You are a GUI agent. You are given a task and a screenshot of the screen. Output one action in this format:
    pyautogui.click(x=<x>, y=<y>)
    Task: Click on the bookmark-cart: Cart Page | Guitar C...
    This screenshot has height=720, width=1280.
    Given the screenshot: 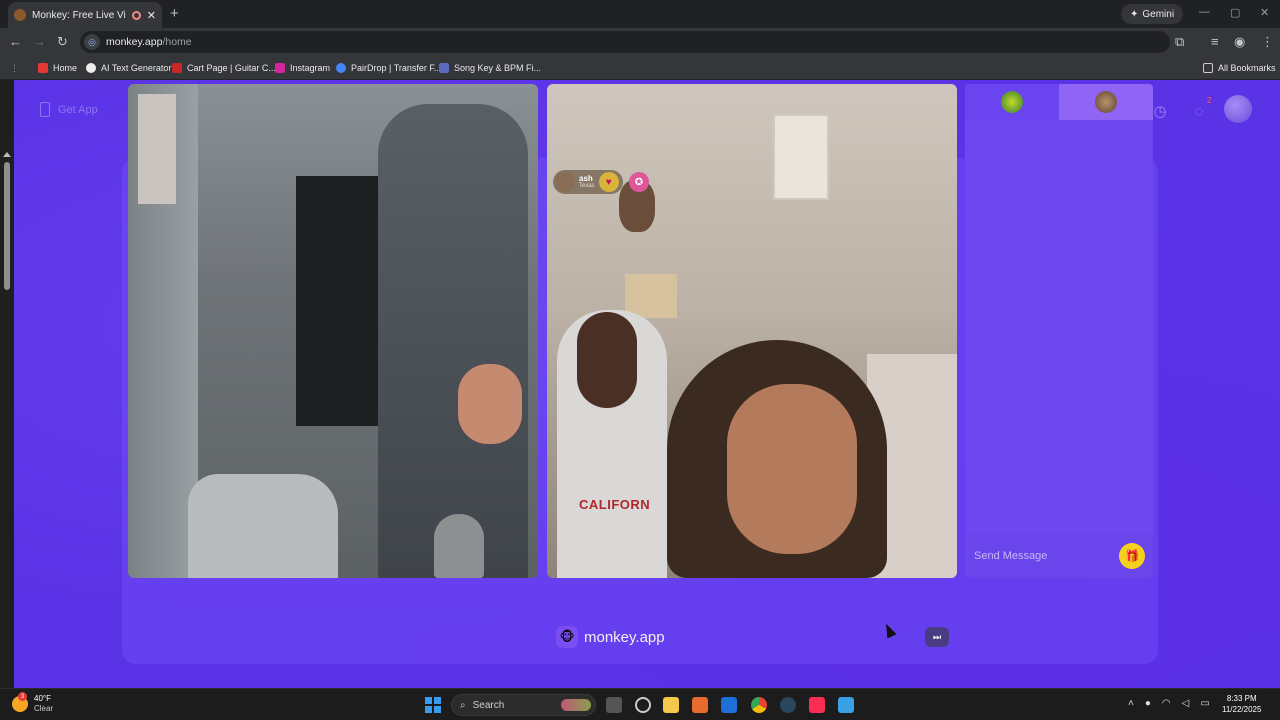 What is the action you would take?
    pyautogui.click(x=224, y=68)
    